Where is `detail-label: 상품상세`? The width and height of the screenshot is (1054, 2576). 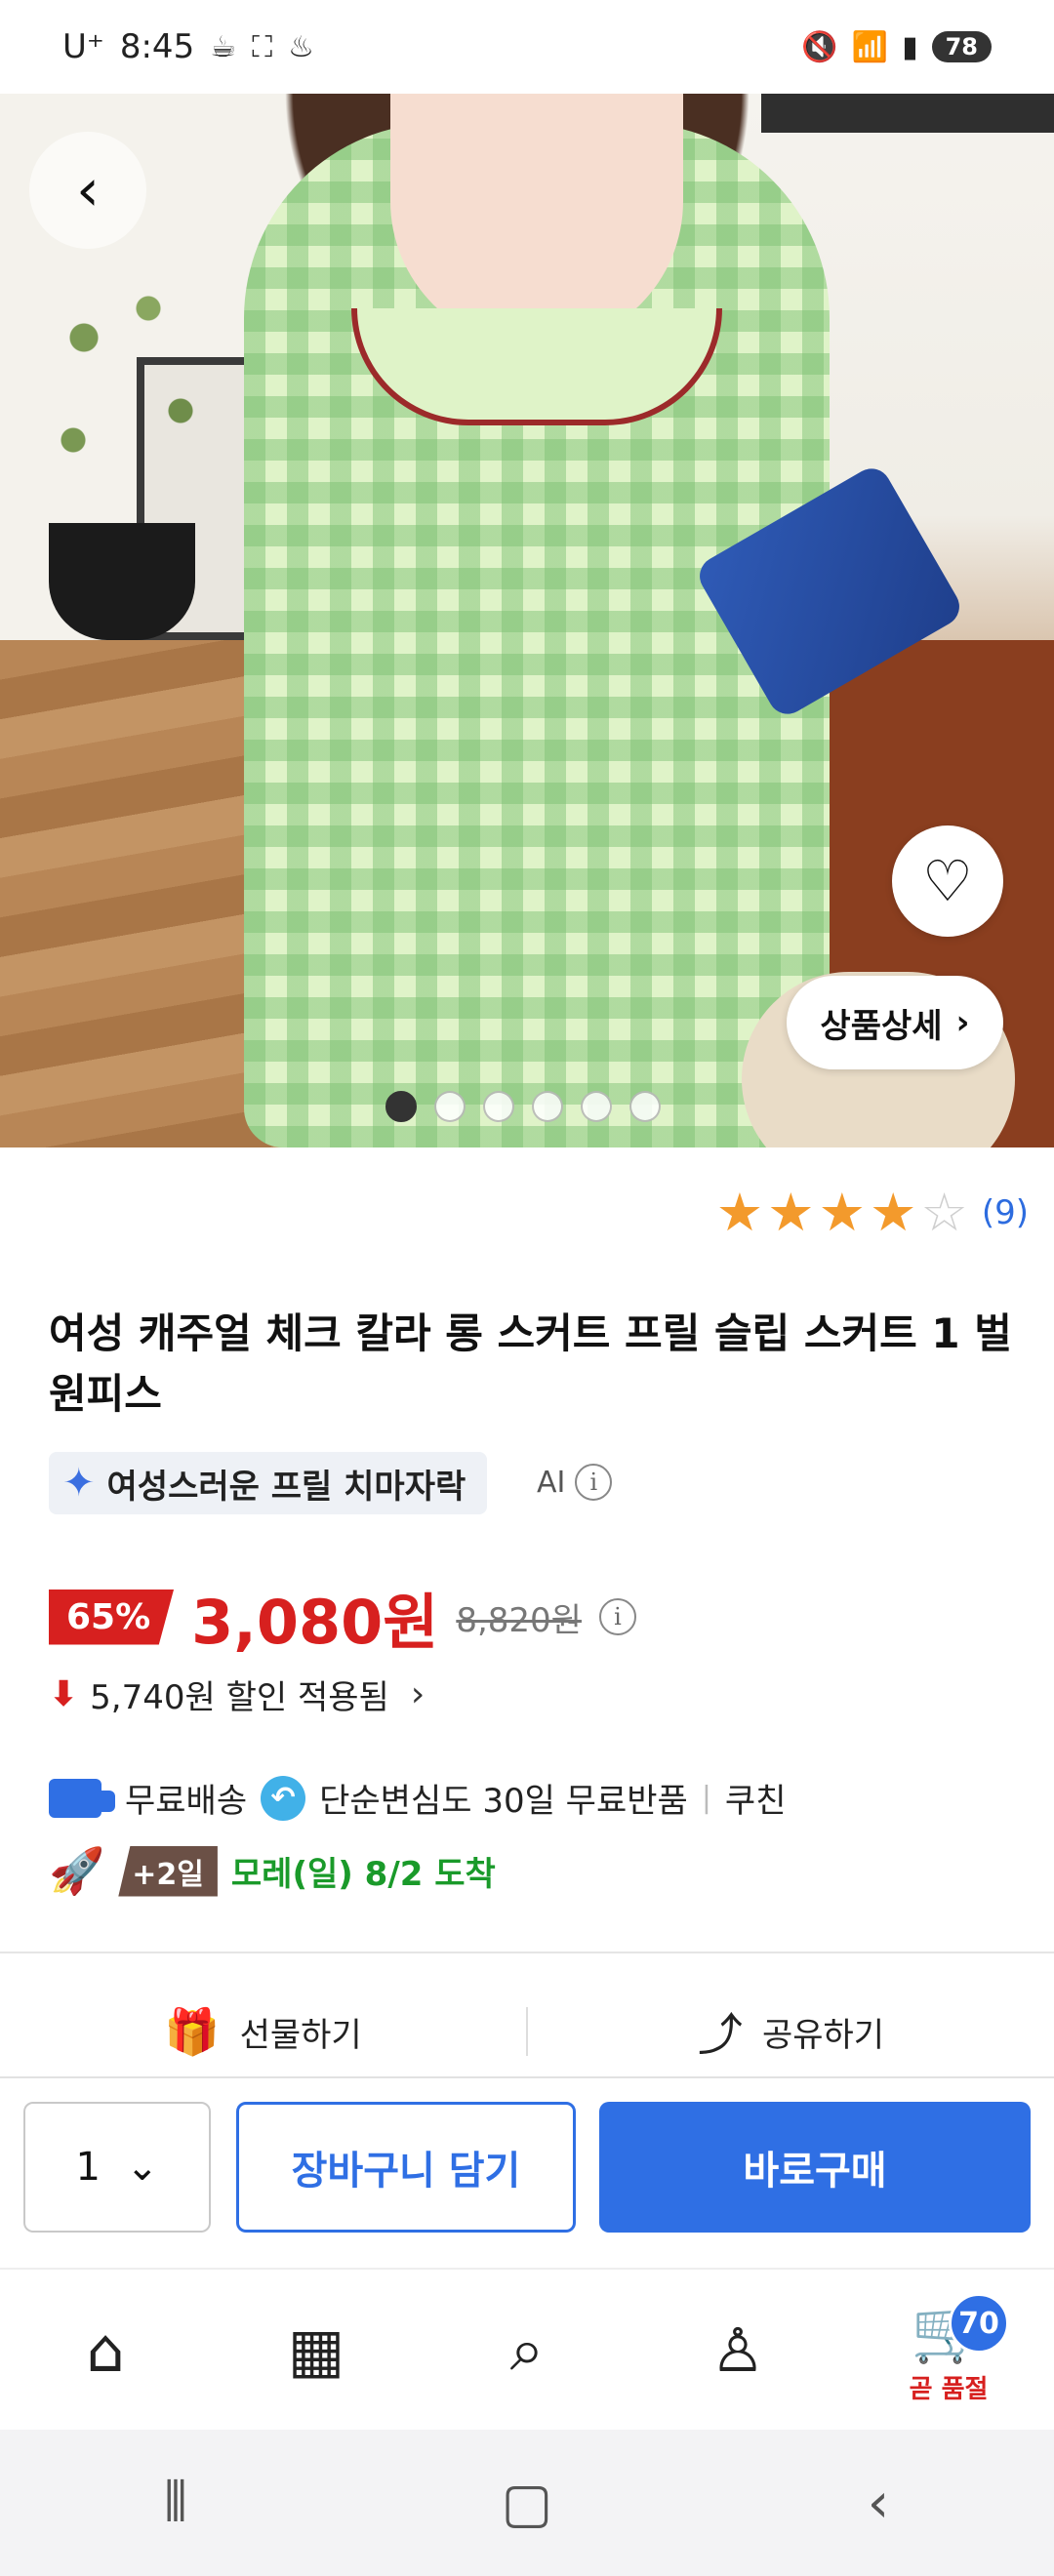 detail-label: 상품상세 is located at coordinates (881, 1026).